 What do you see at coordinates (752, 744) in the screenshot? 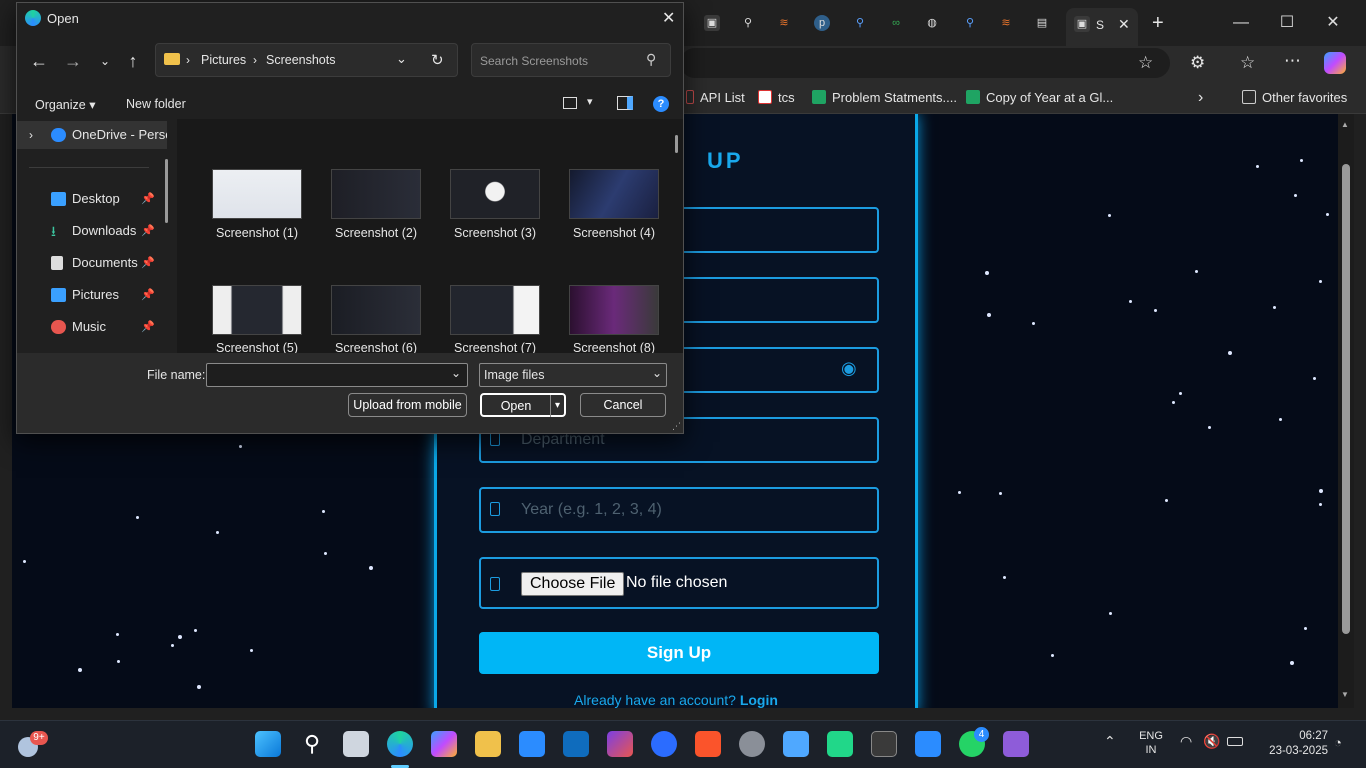
I see `settings-icon` at bounding box center [752, 744].